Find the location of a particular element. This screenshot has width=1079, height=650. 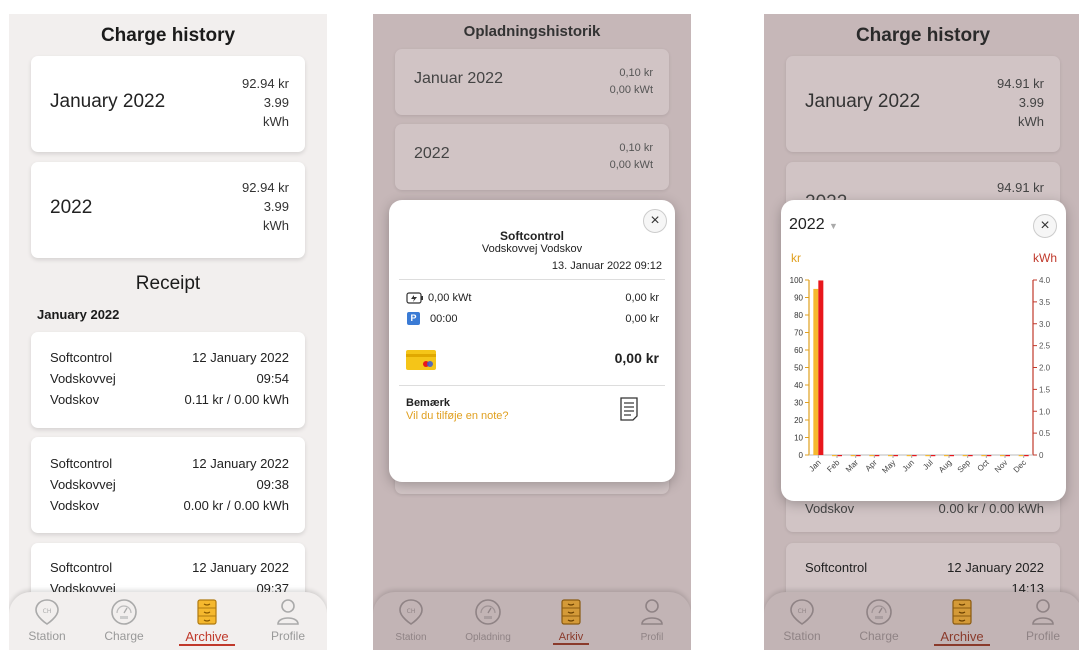

charging-icon is located at coordinates (414, 298).